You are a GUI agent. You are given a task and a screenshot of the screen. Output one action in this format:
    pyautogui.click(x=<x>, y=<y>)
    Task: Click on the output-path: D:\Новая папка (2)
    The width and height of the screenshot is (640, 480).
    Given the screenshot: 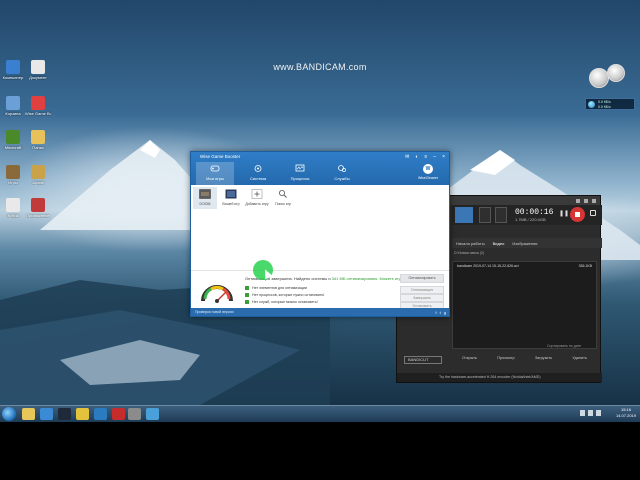 What is the action you would take?
    pyautogui.click(x=524, y=255)
    